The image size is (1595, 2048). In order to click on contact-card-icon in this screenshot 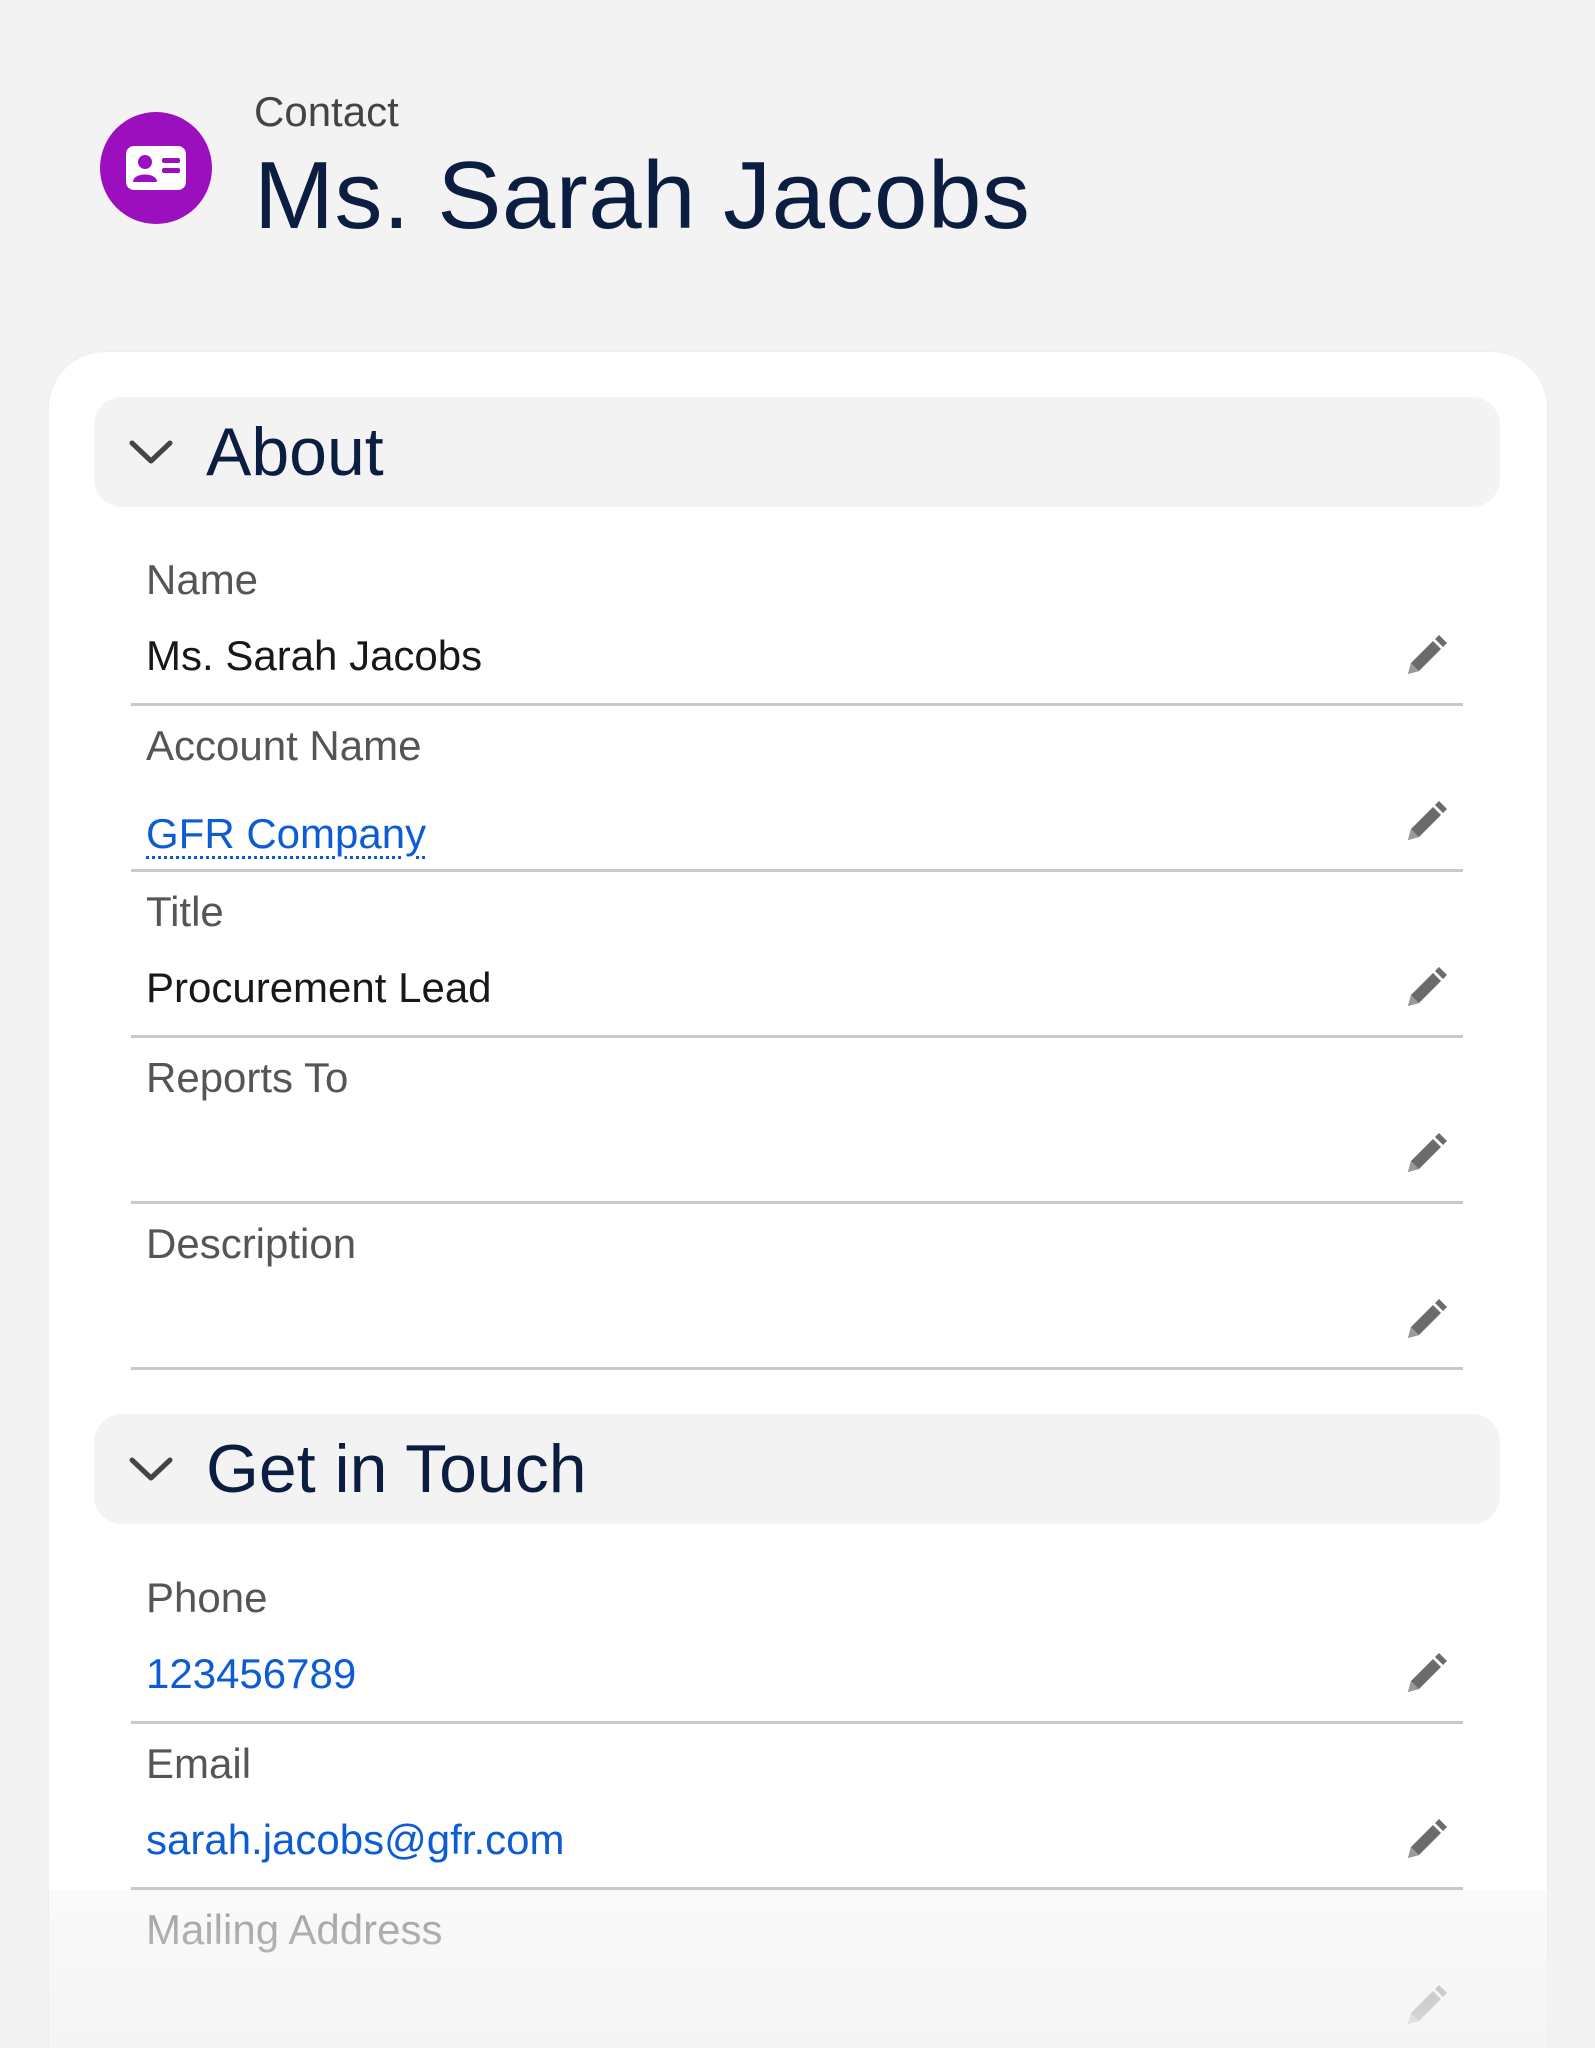, I will do `click(156, 168)`.